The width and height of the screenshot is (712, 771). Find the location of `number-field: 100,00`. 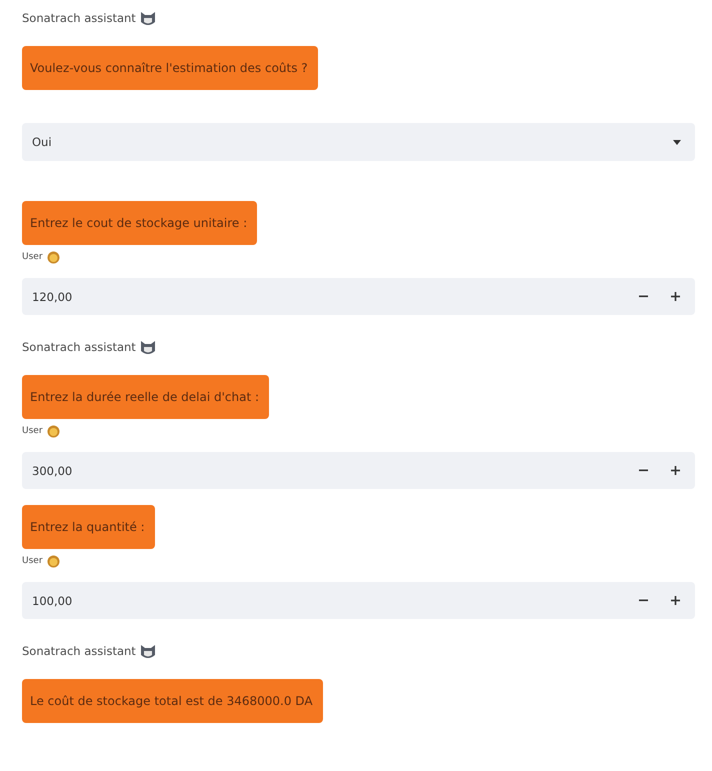

number-field: 100,00 is located at coordinates (358, 600).